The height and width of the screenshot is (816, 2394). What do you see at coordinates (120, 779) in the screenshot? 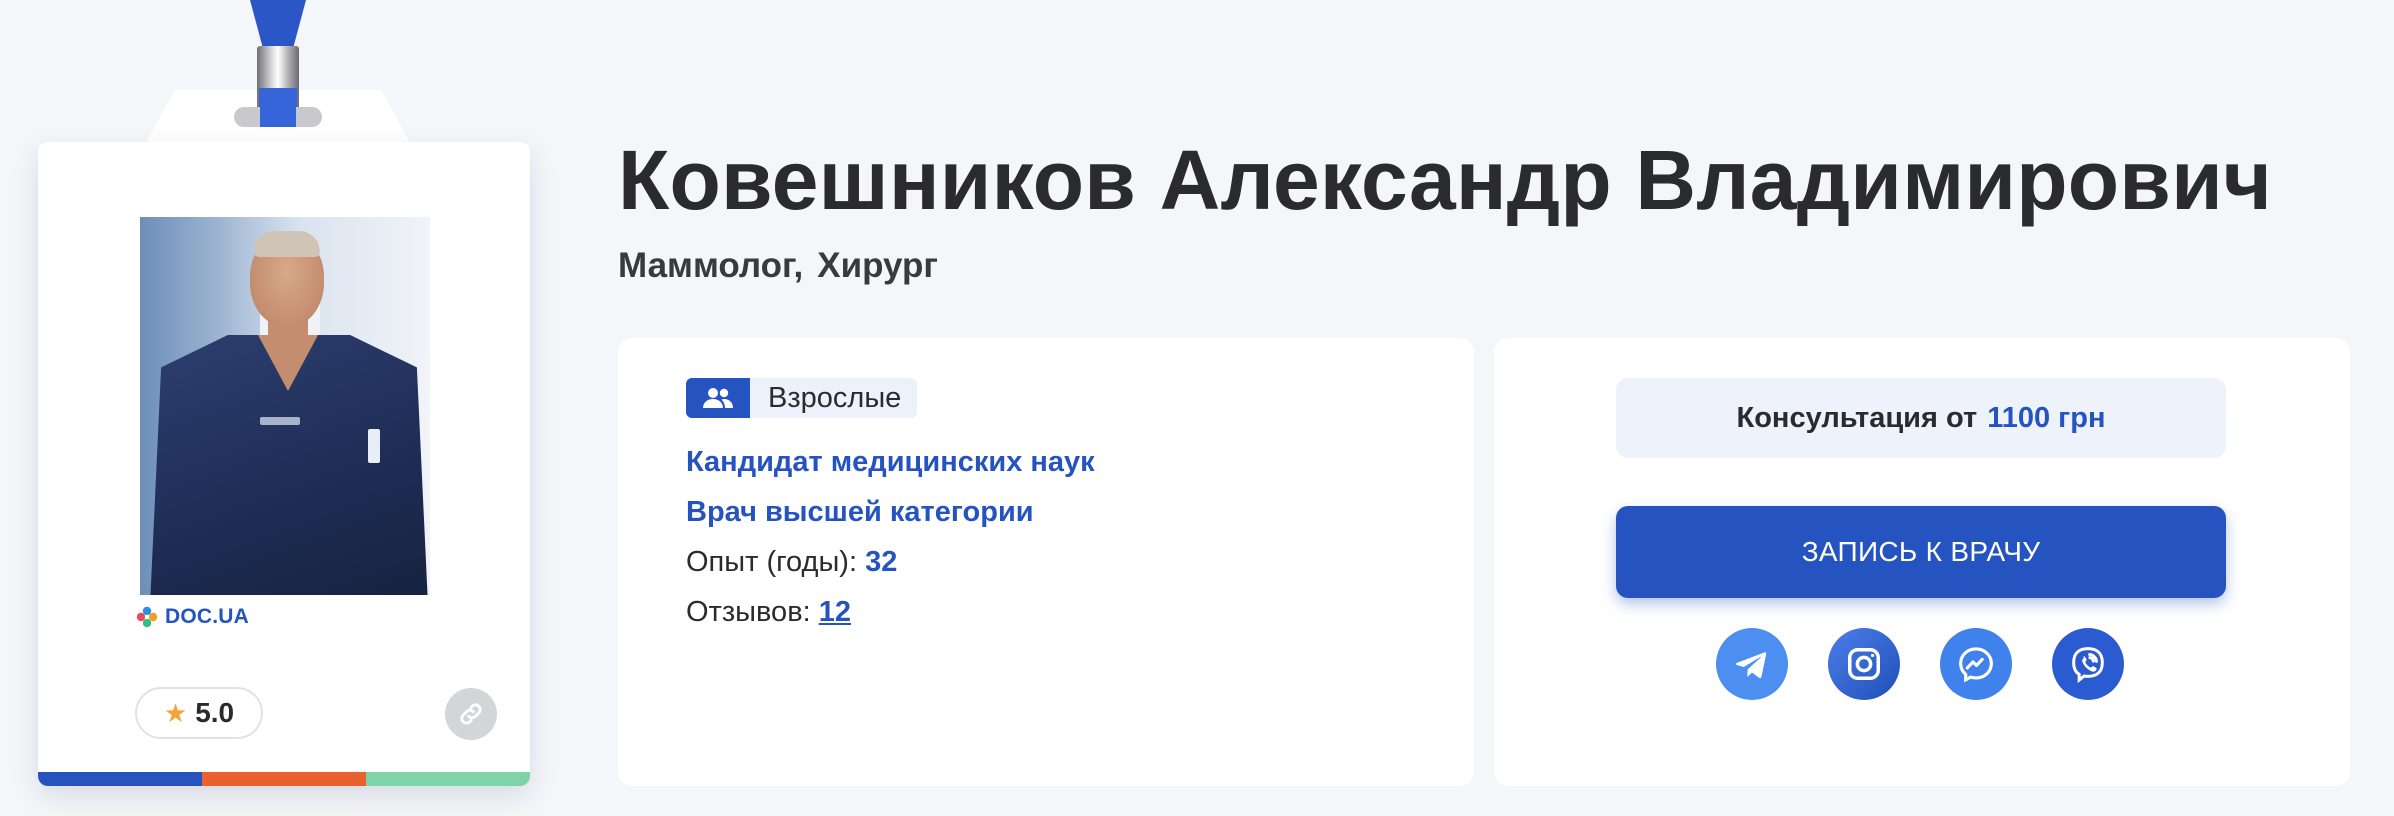
I see `stripe-blue` at bounding box center [120, 779].